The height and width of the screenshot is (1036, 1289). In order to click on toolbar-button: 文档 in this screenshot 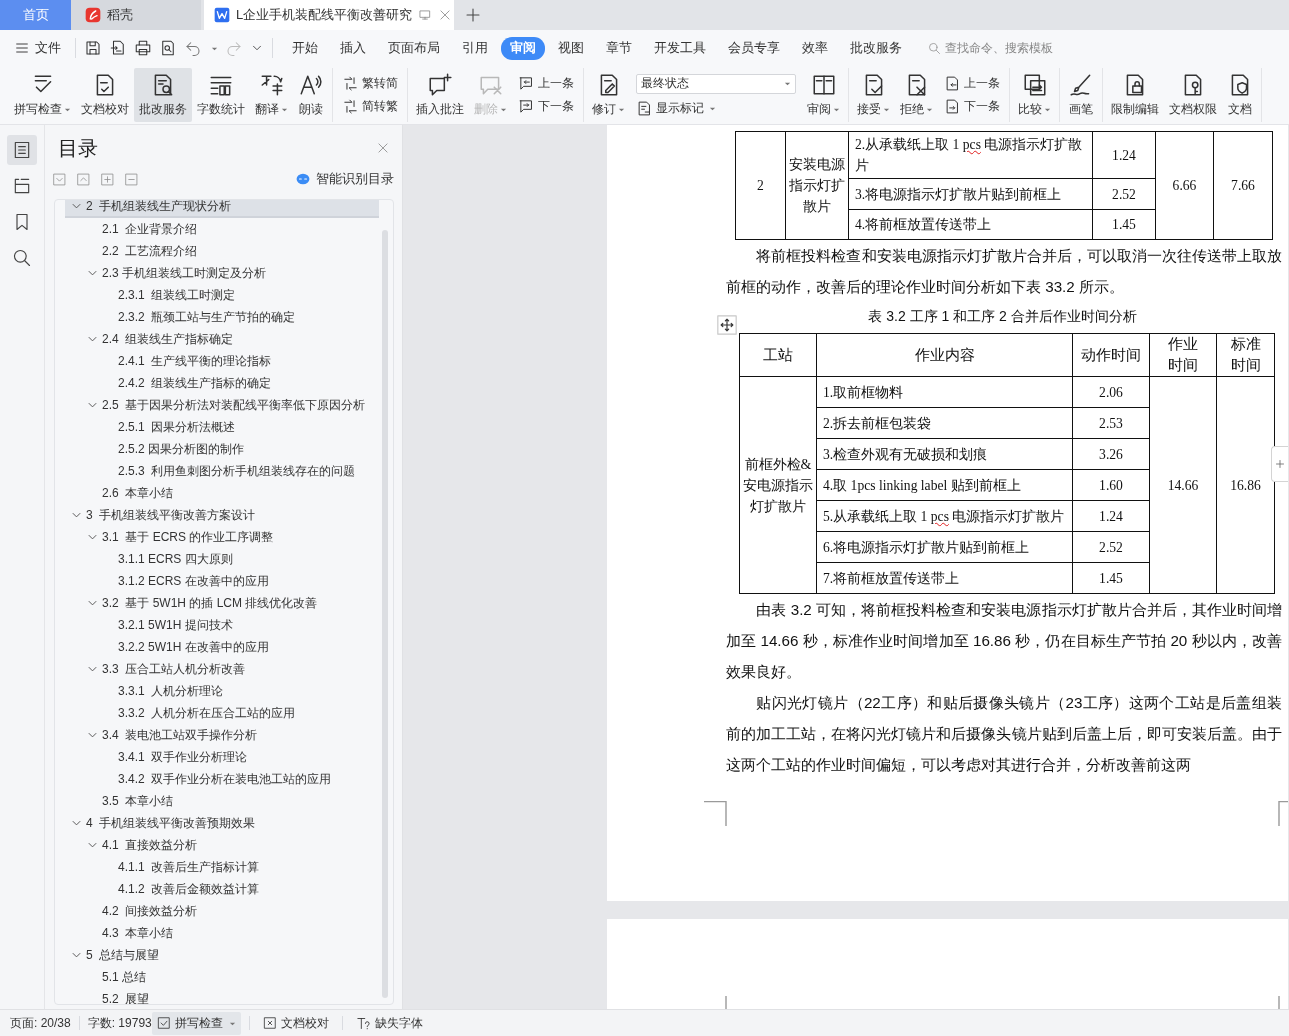, I will do `click(1240, 95)`.